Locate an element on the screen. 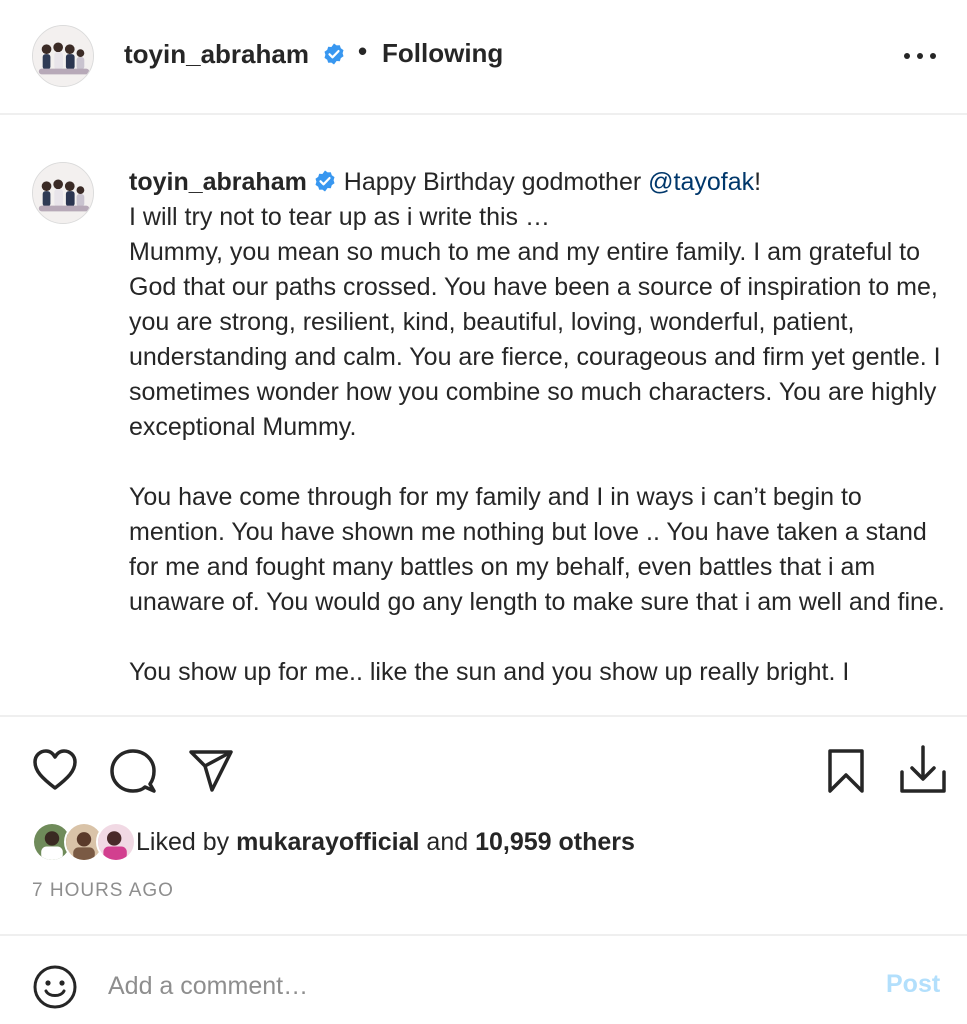  divider is located at coordinates (483, 716).